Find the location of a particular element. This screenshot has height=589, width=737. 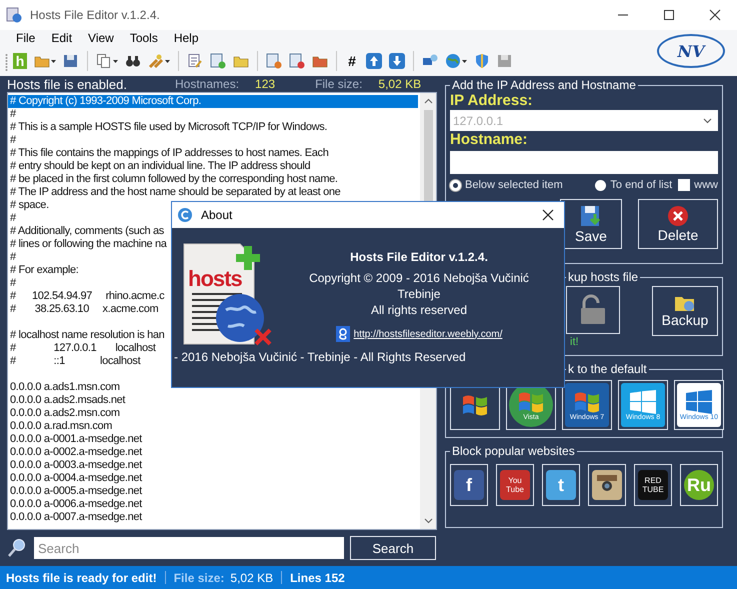

status-note: it! is located at coordinates (574, 342).